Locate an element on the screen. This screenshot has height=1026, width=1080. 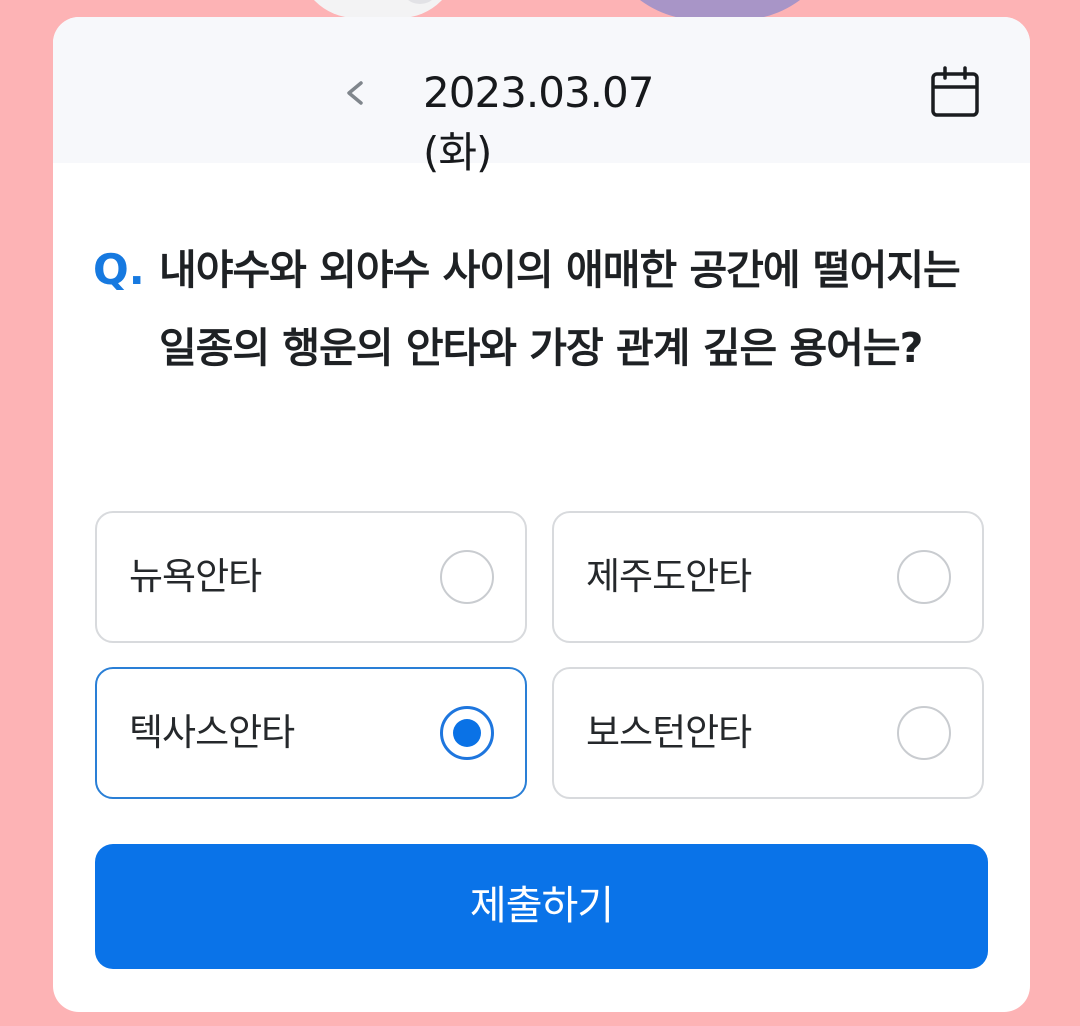
option-2: 제주도안타 is located at coordinates (768, 577).